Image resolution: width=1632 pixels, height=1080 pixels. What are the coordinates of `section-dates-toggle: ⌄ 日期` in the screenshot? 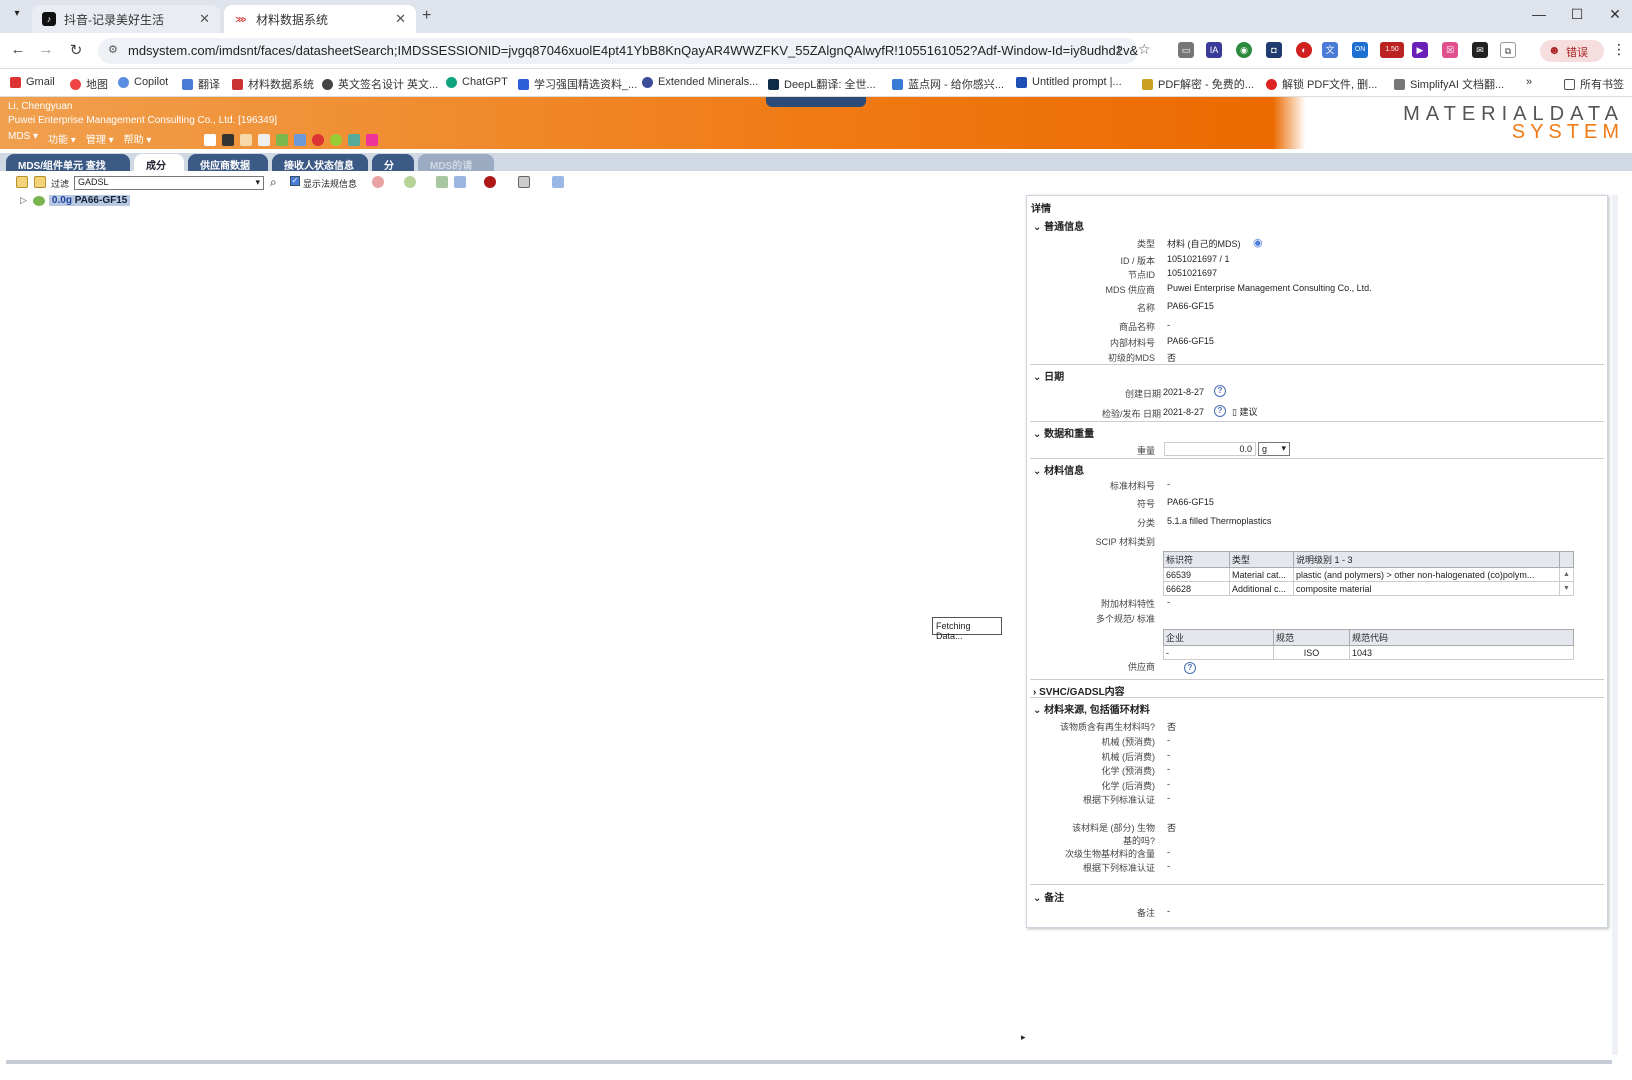 It's located at (1048, 375).